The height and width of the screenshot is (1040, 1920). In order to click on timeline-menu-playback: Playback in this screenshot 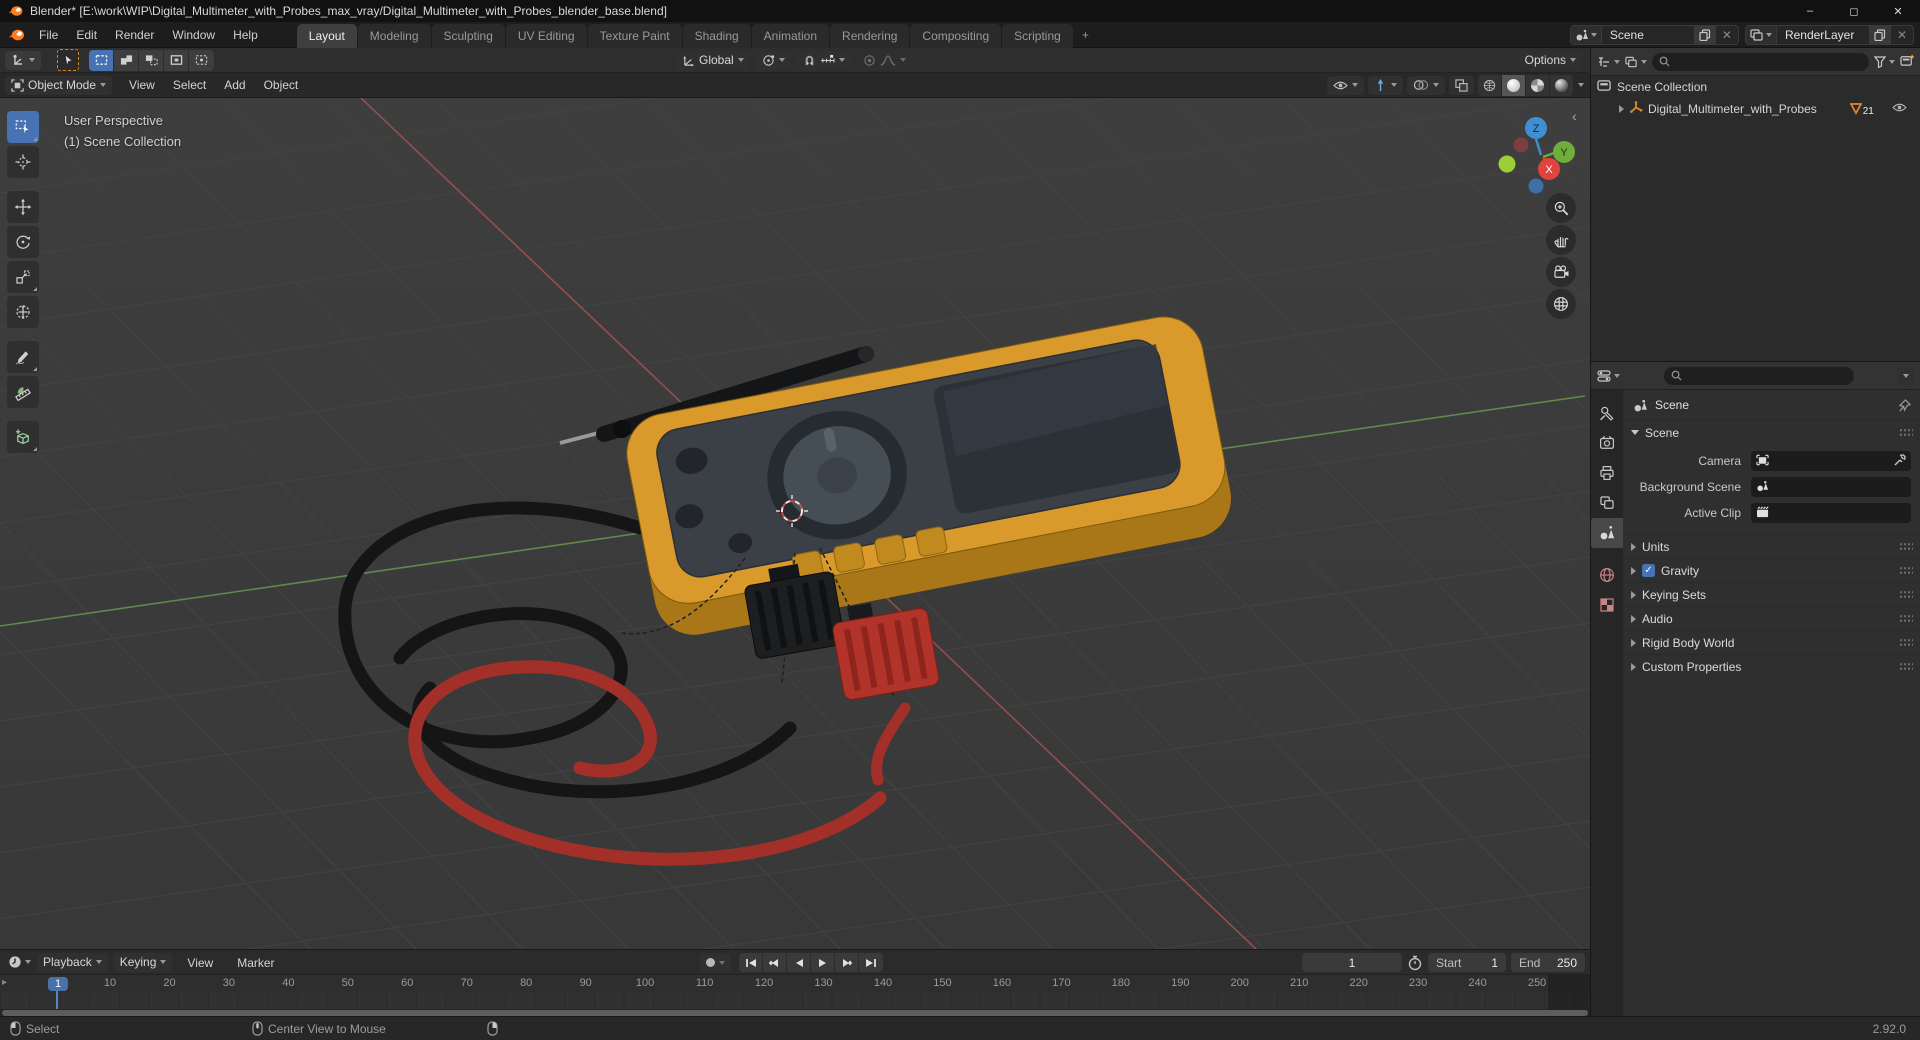, I will do `click(72, 962)`.